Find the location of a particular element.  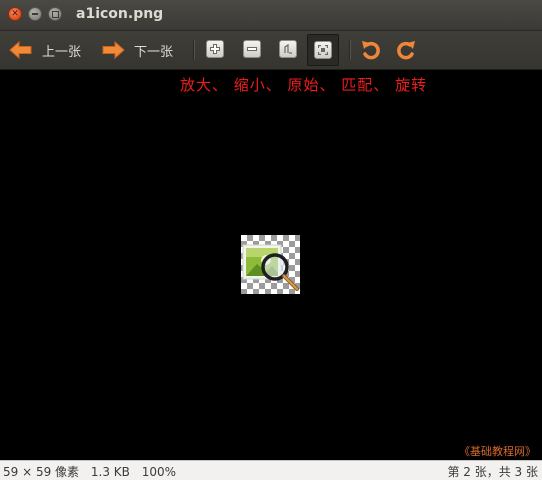

toolbar: 上一张 下一张 is located at coordinates (271, 50).